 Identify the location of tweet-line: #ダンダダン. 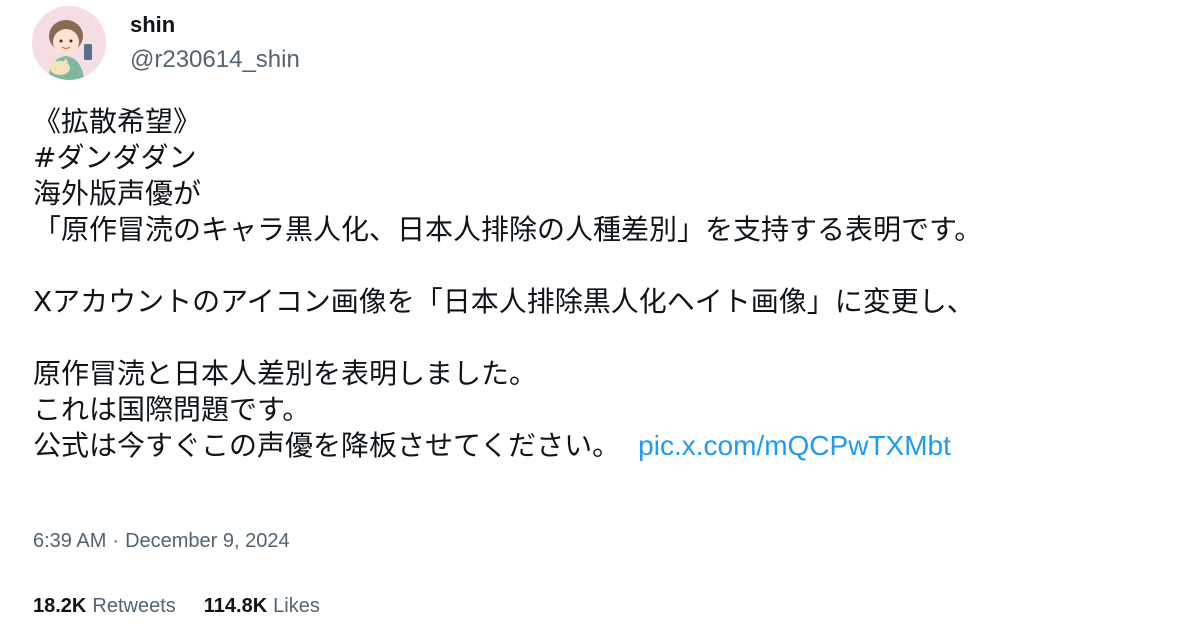
(115, 157).